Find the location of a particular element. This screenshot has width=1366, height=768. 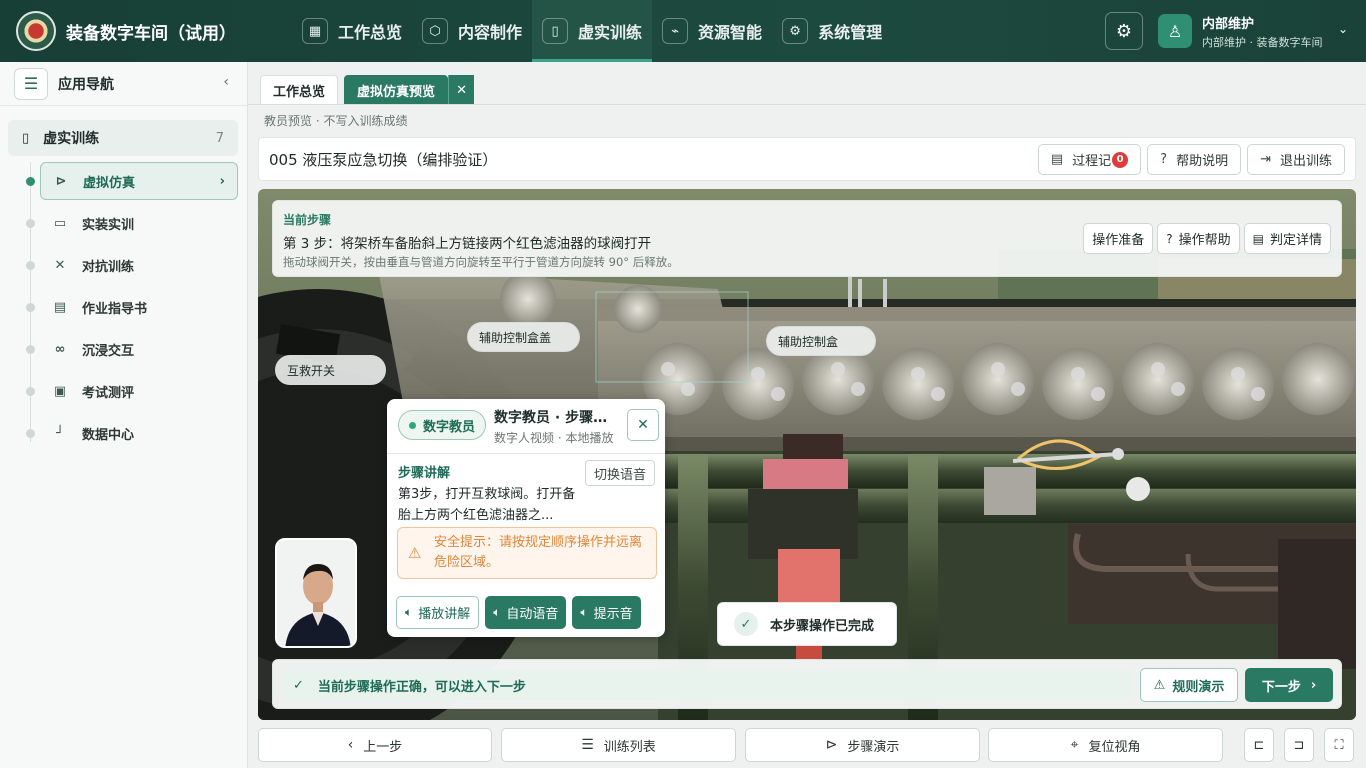

auto-voice-button: 🔈︎ 自动语音 is located at coordinates (526, 612).